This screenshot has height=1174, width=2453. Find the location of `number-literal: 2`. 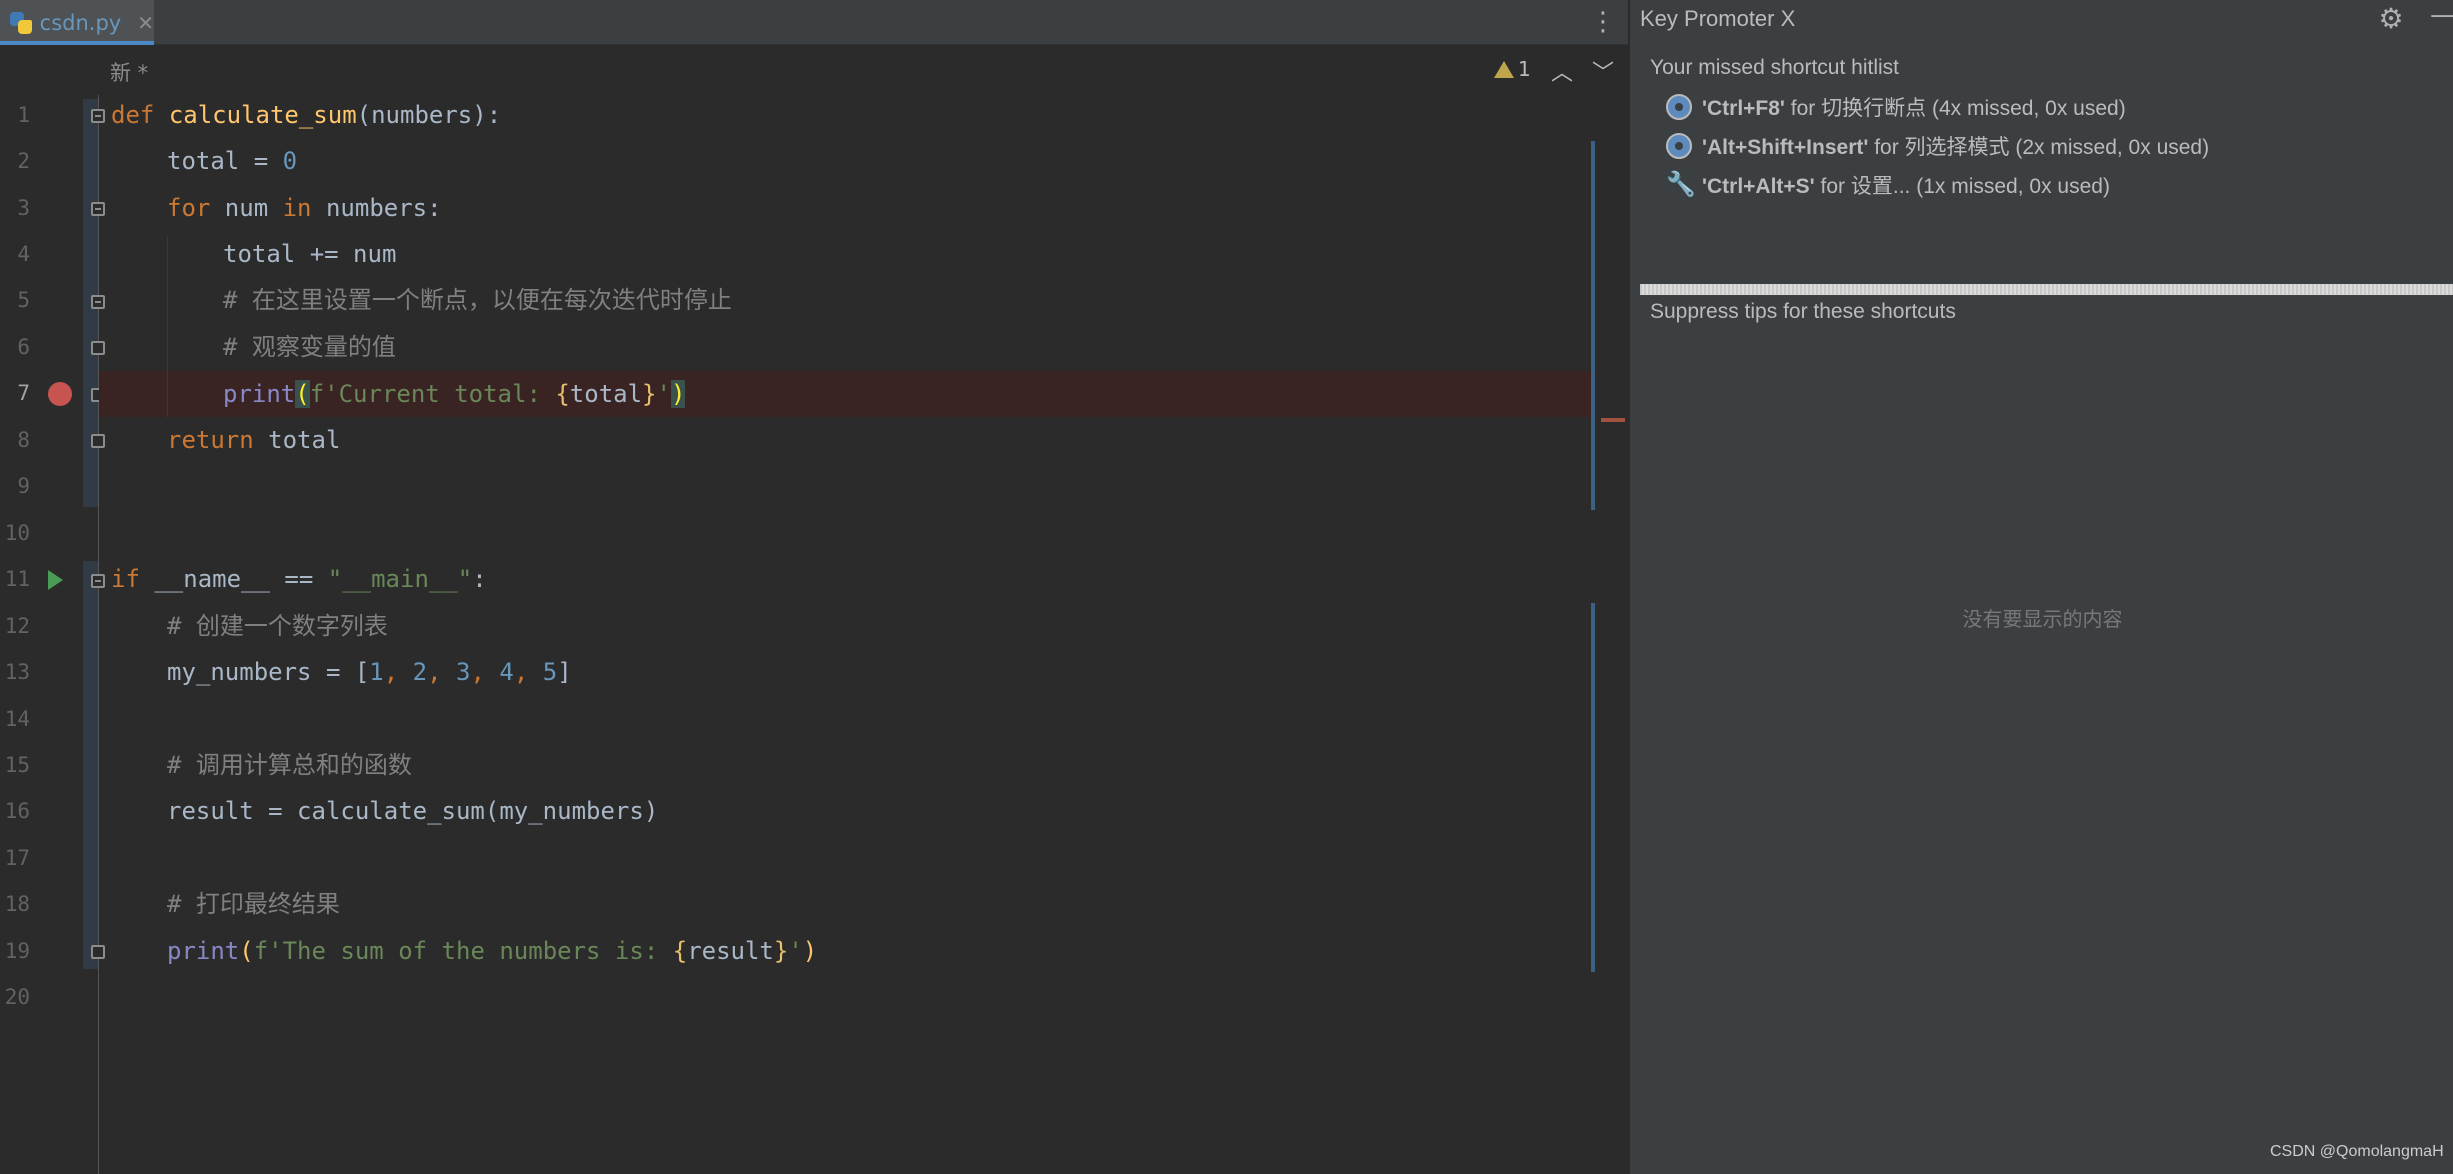

number-literal: 2 is located at coordinates (420, 672).